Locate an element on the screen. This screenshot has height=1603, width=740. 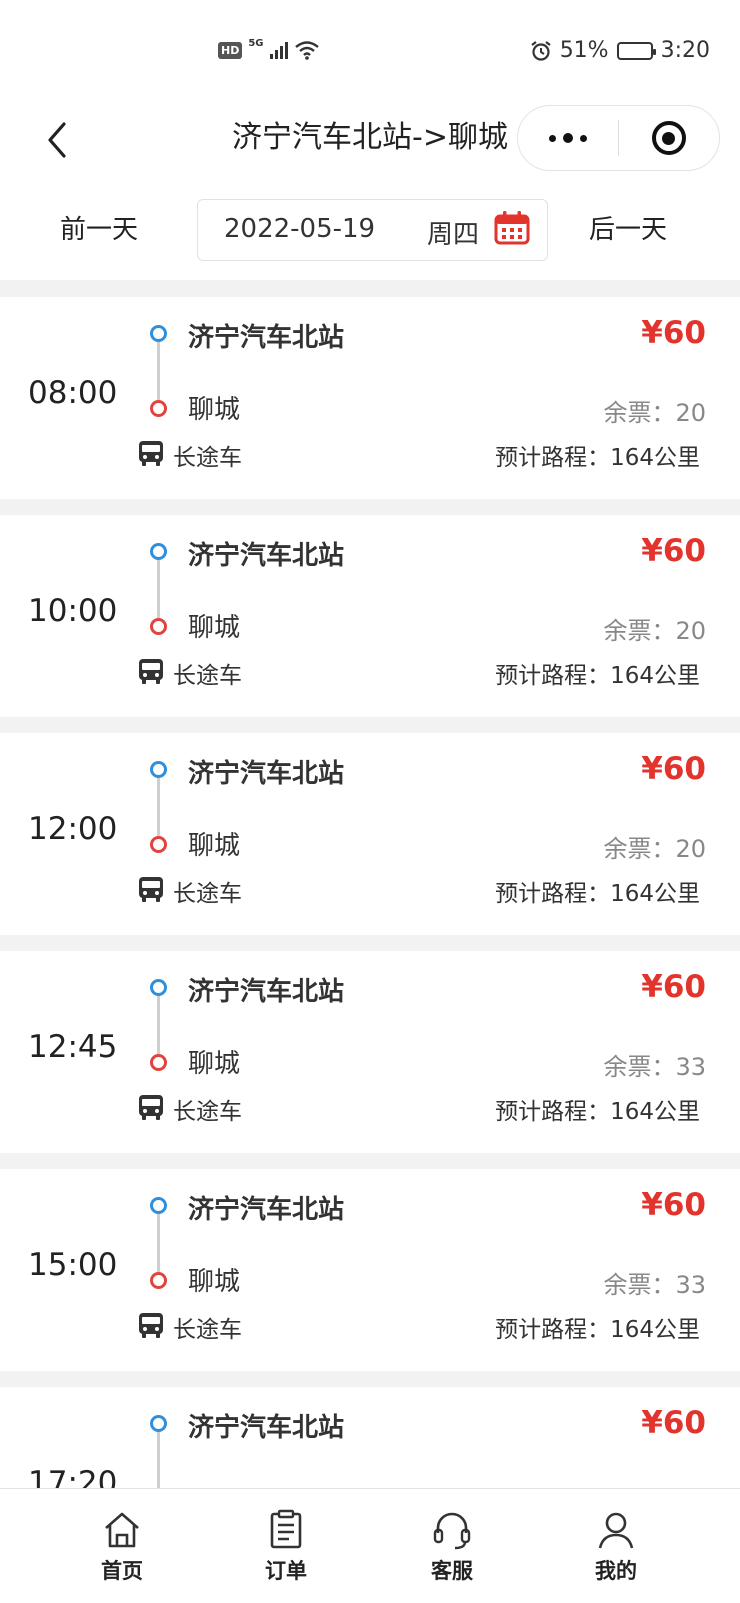
trip-card: 10:00 济宁汽车北站 聊城 ¥60 余票：20 长途车 预计路程：164公里 is located at coordinates (370, 616).